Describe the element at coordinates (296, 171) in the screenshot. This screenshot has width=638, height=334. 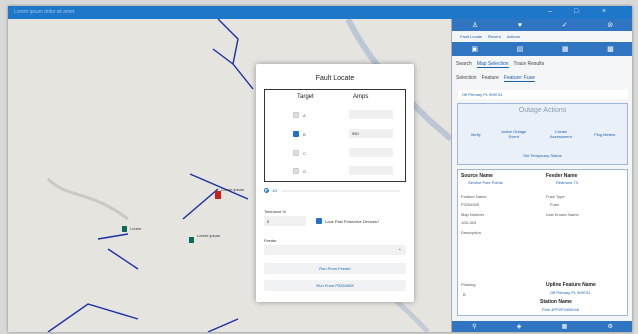
I see `phase-g-checkbox` at that location.